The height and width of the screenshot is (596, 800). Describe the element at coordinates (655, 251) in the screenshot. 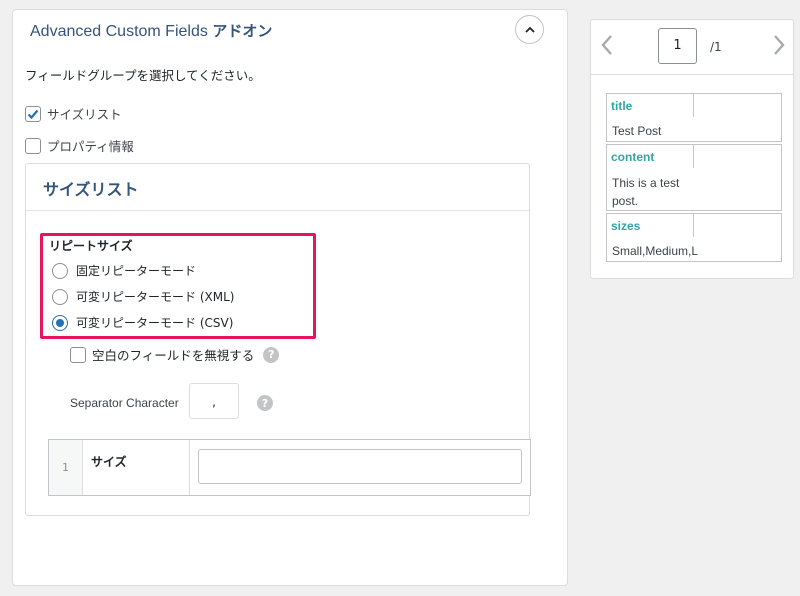

I see `field-value: Small,Medium,Large` at that location.